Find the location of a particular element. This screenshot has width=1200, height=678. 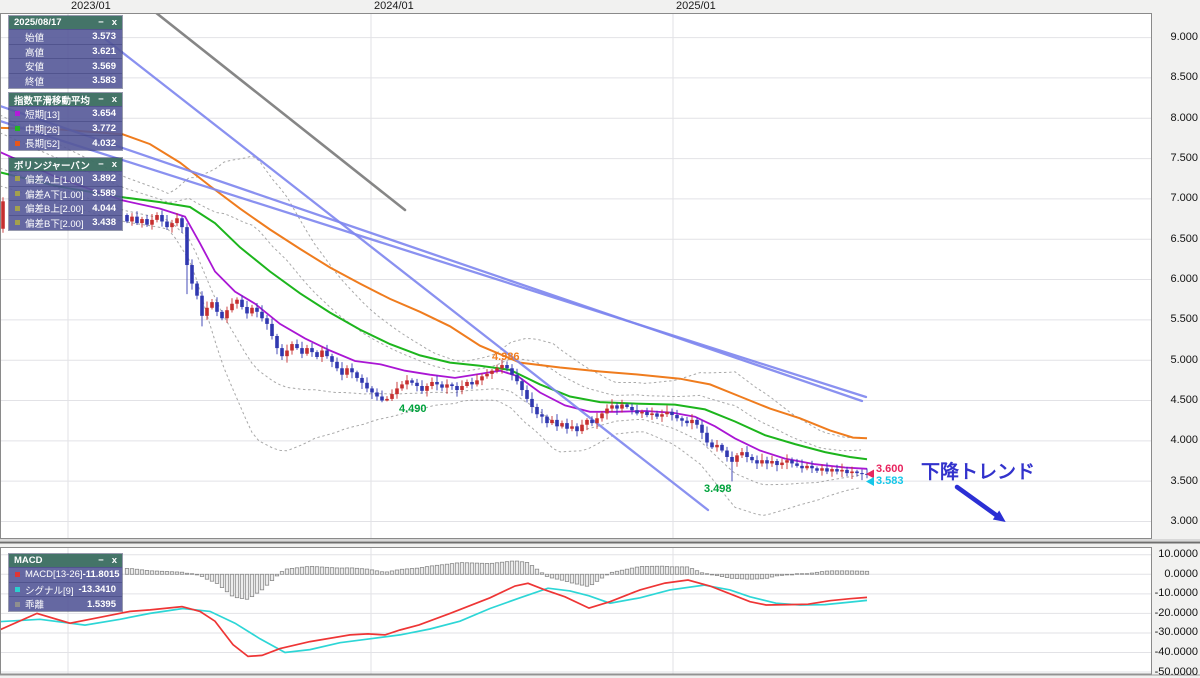

indicator-row: 終値 3.583 is located at coordinates (65, 80).